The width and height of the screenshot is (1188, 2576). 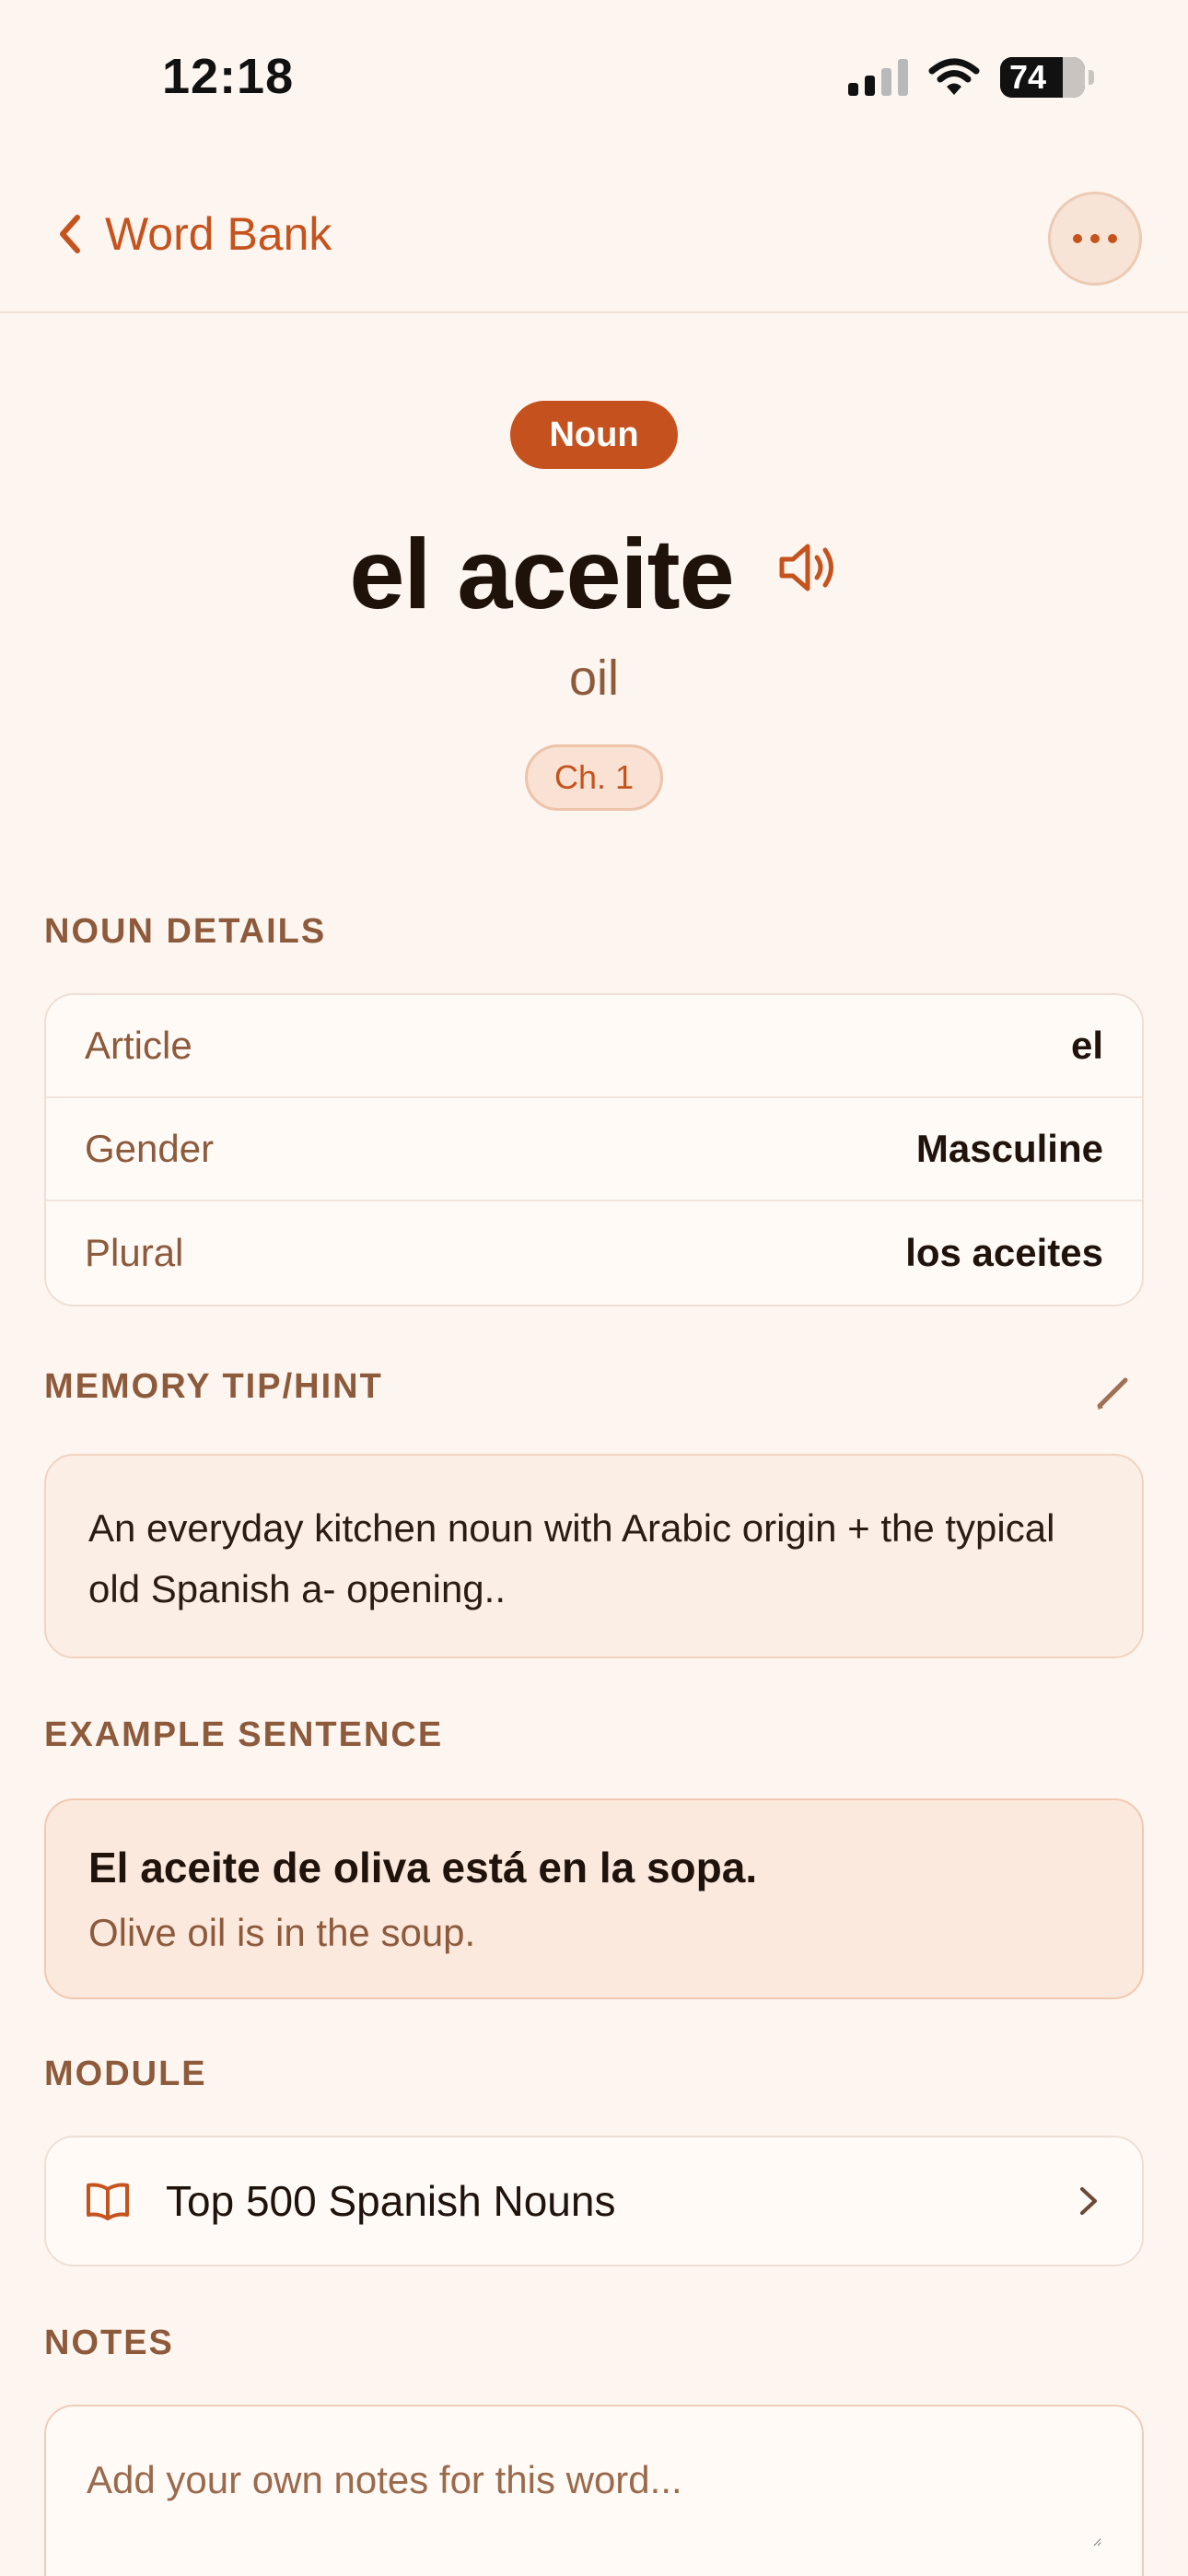 I want to click on battery-icon: 74, so click(x=1047, y=77).